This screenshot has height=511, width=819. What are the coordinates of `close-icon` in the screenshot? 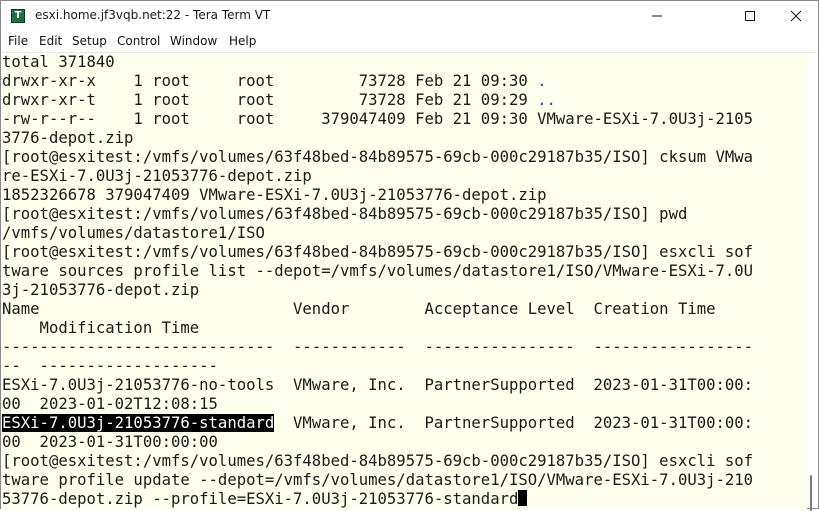 It's located at (796, 16).